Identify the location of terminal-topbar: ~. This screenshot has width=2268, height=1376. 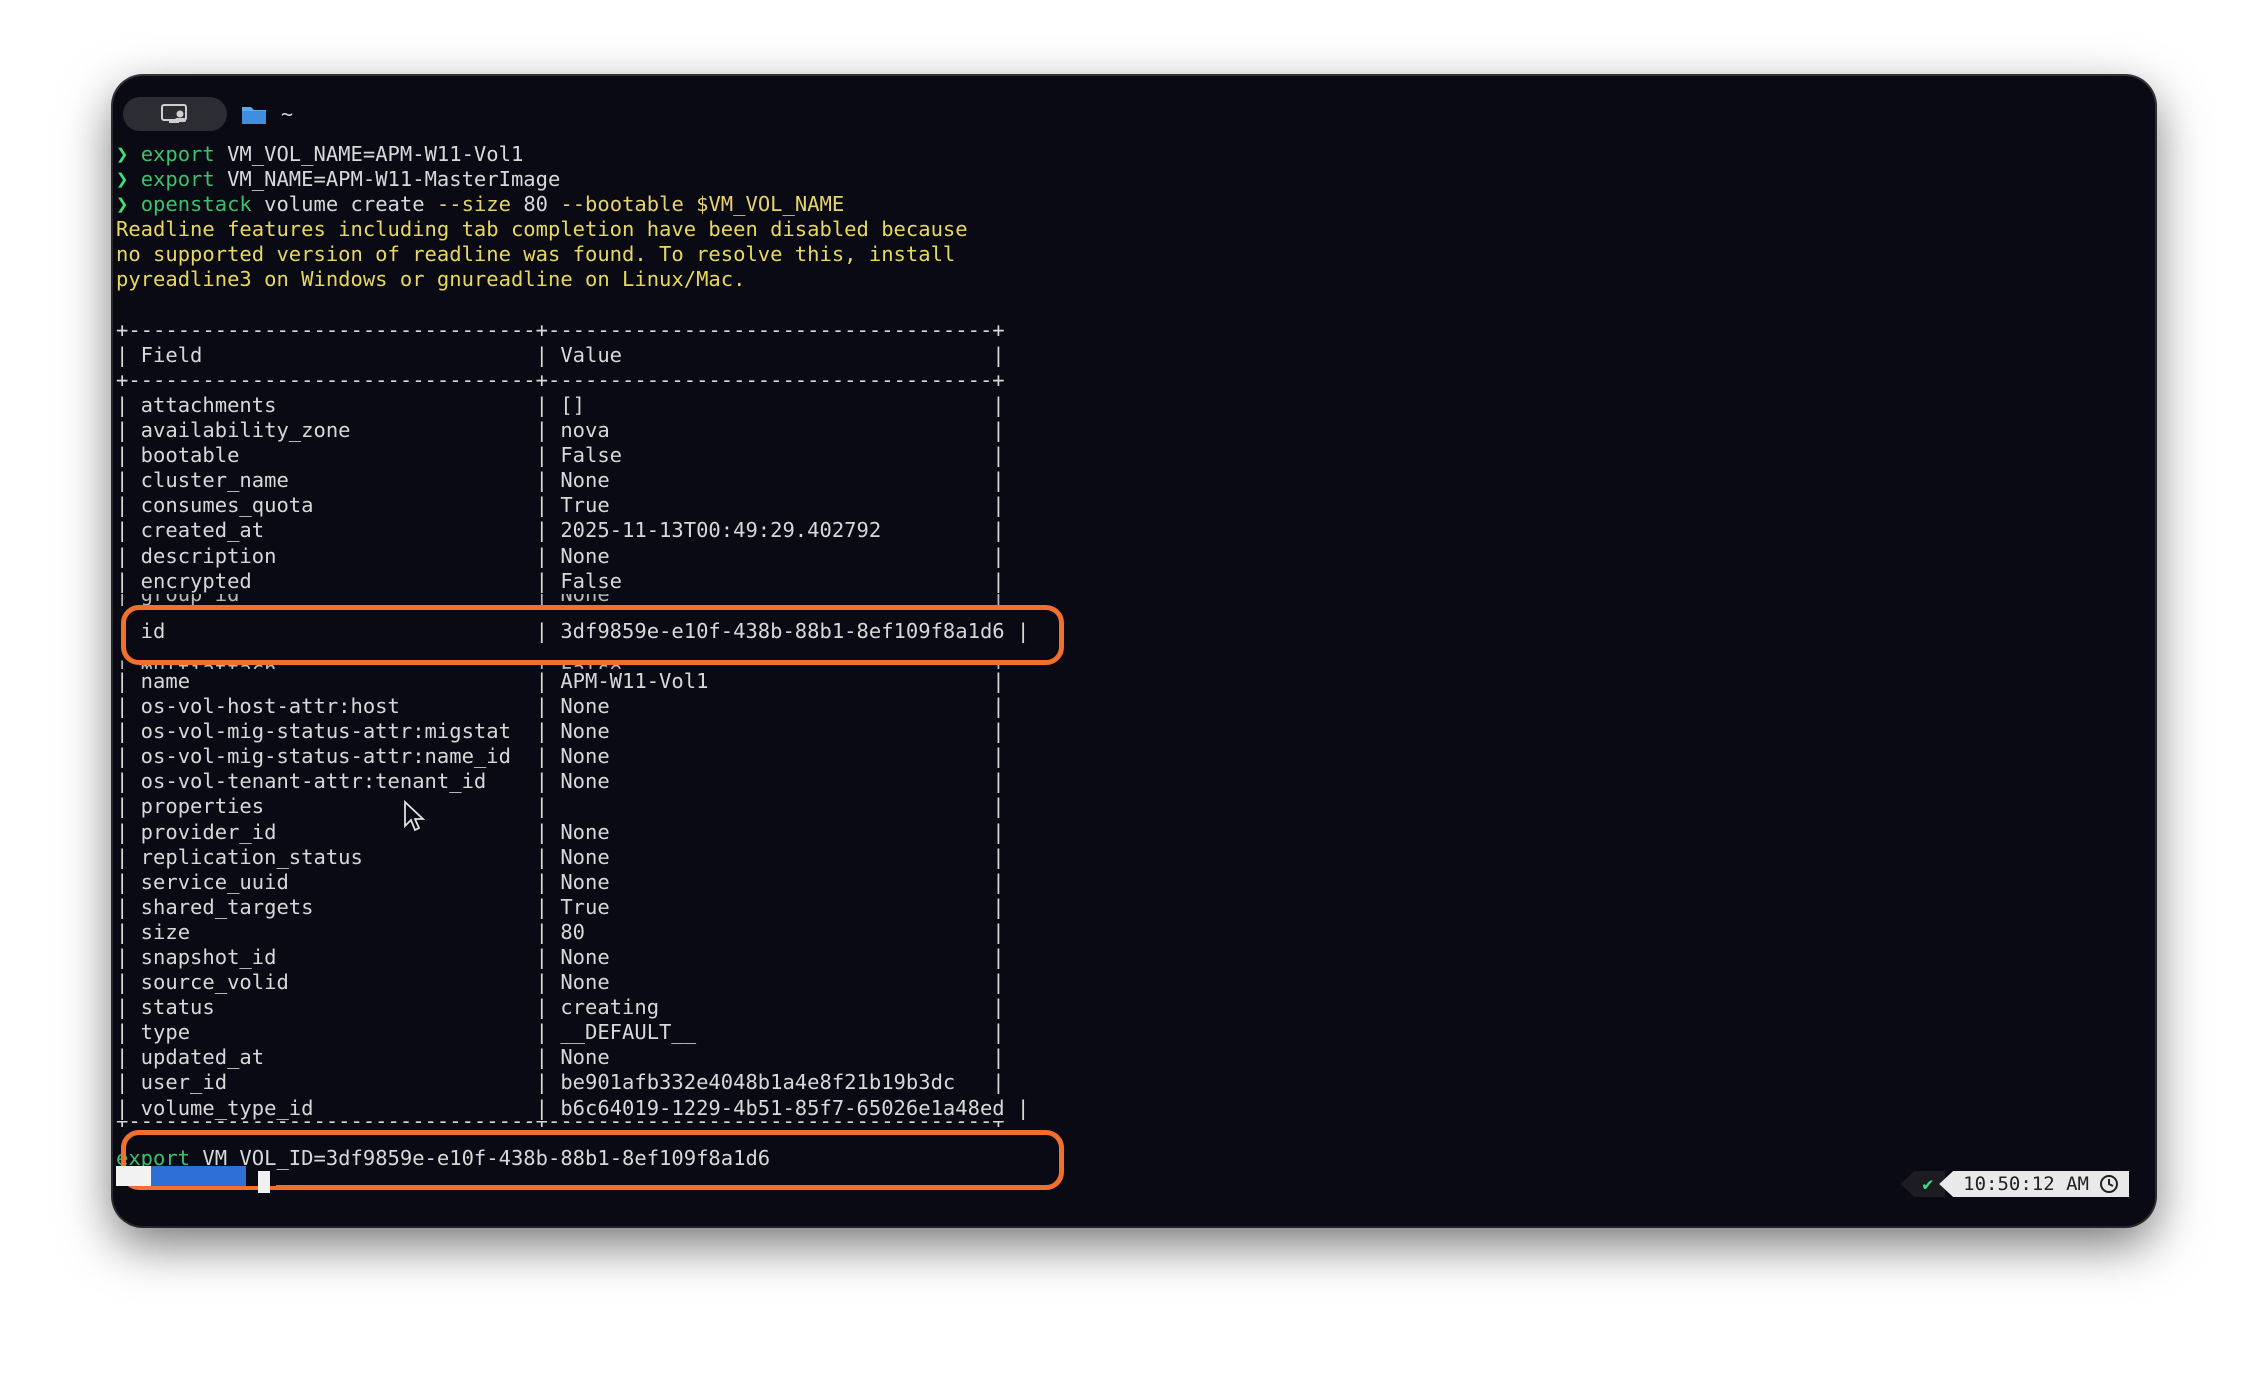
(208, 114).